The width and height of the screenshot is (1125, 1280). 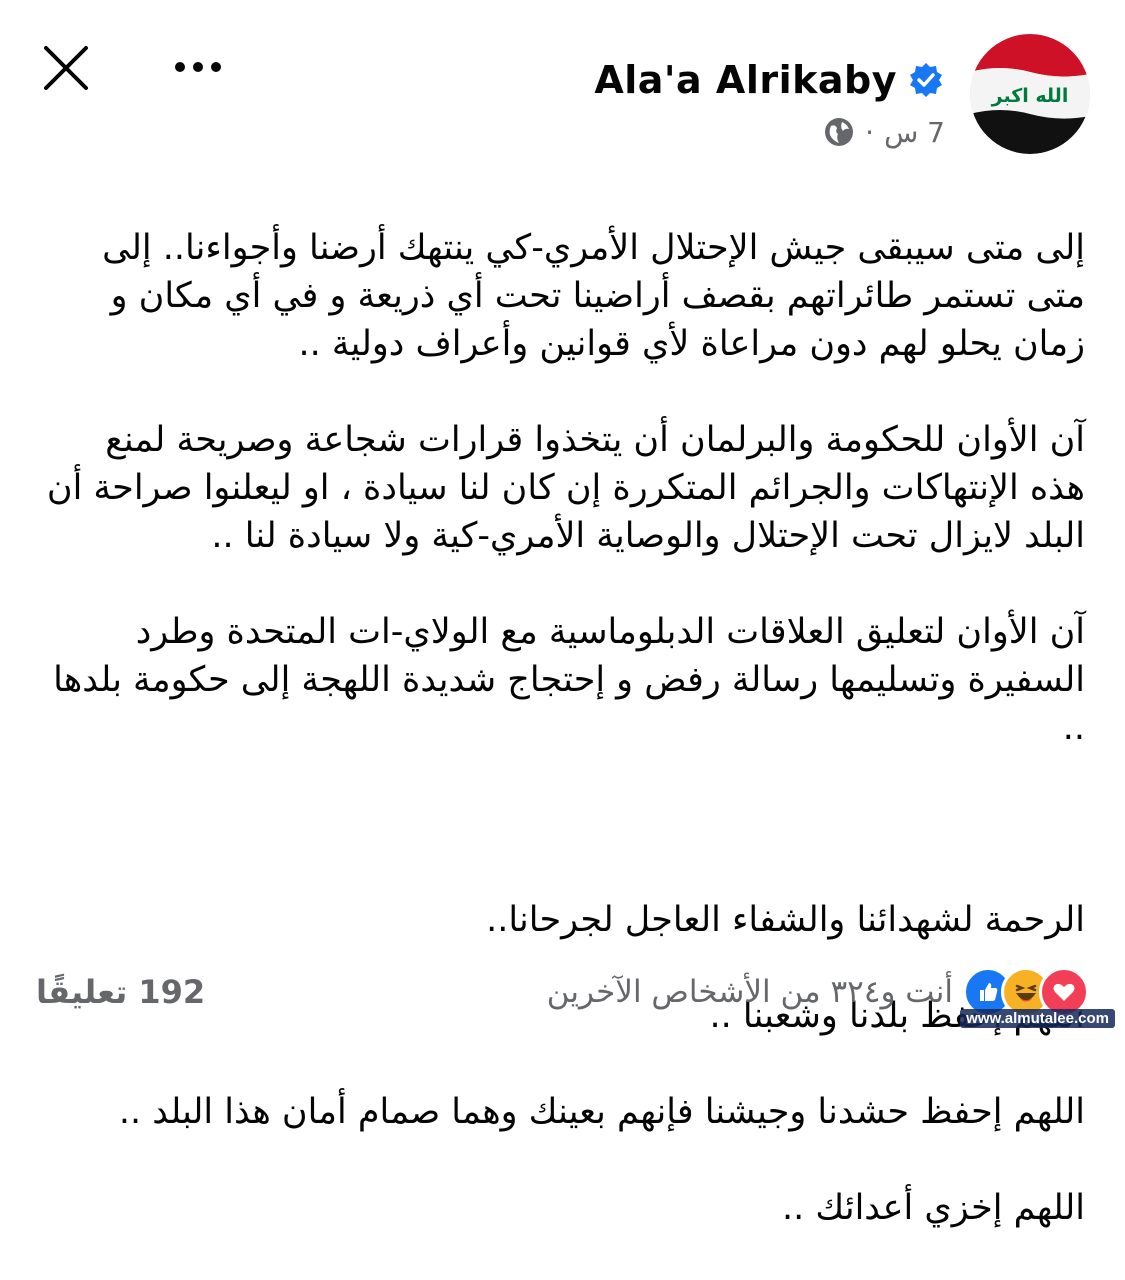 I want to click on author-row: Ala'a Alrikaby, so click(x=769, y=80).